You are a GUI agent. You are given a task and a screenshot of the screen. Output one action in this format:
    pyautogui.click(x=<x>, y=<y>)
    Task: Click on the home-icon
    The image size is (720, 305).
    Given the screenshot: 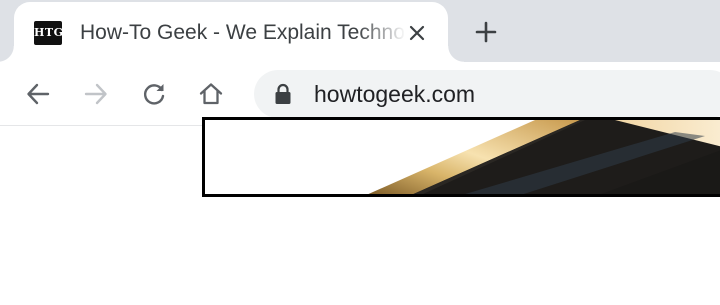 What is the action you would take?
    pyautogui.click(x=211, y=94)
    